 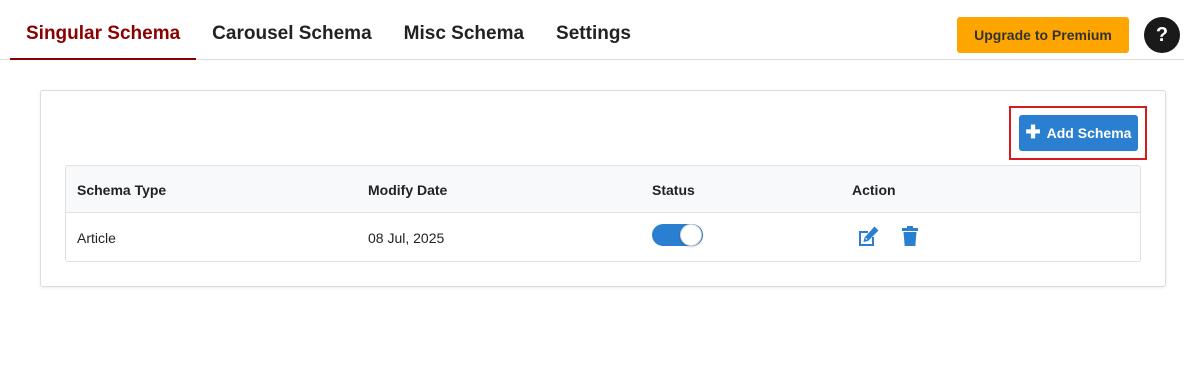 What do you see at coordinates (874, 190) in the screenshot?
I see `header-action: Action` at bounding box center [874, 190].